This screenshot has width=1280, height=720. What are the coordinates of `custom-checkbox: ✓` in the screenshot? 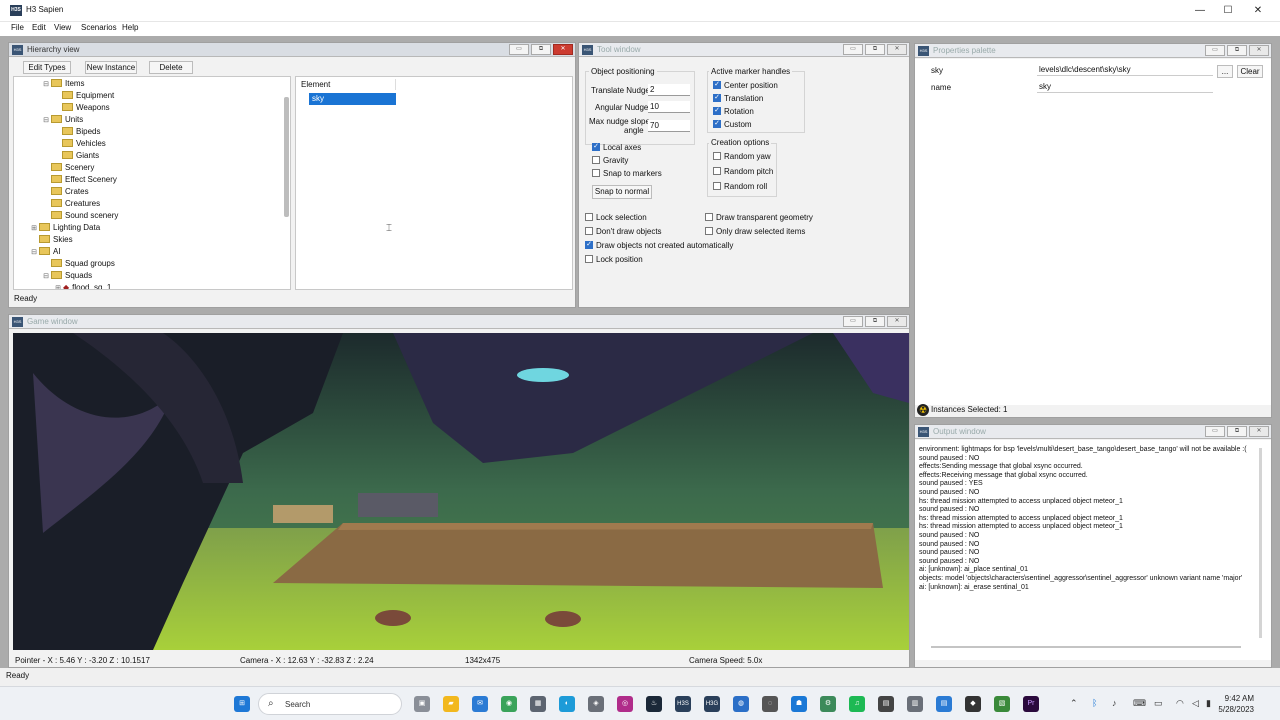 It's located at (717, 124).